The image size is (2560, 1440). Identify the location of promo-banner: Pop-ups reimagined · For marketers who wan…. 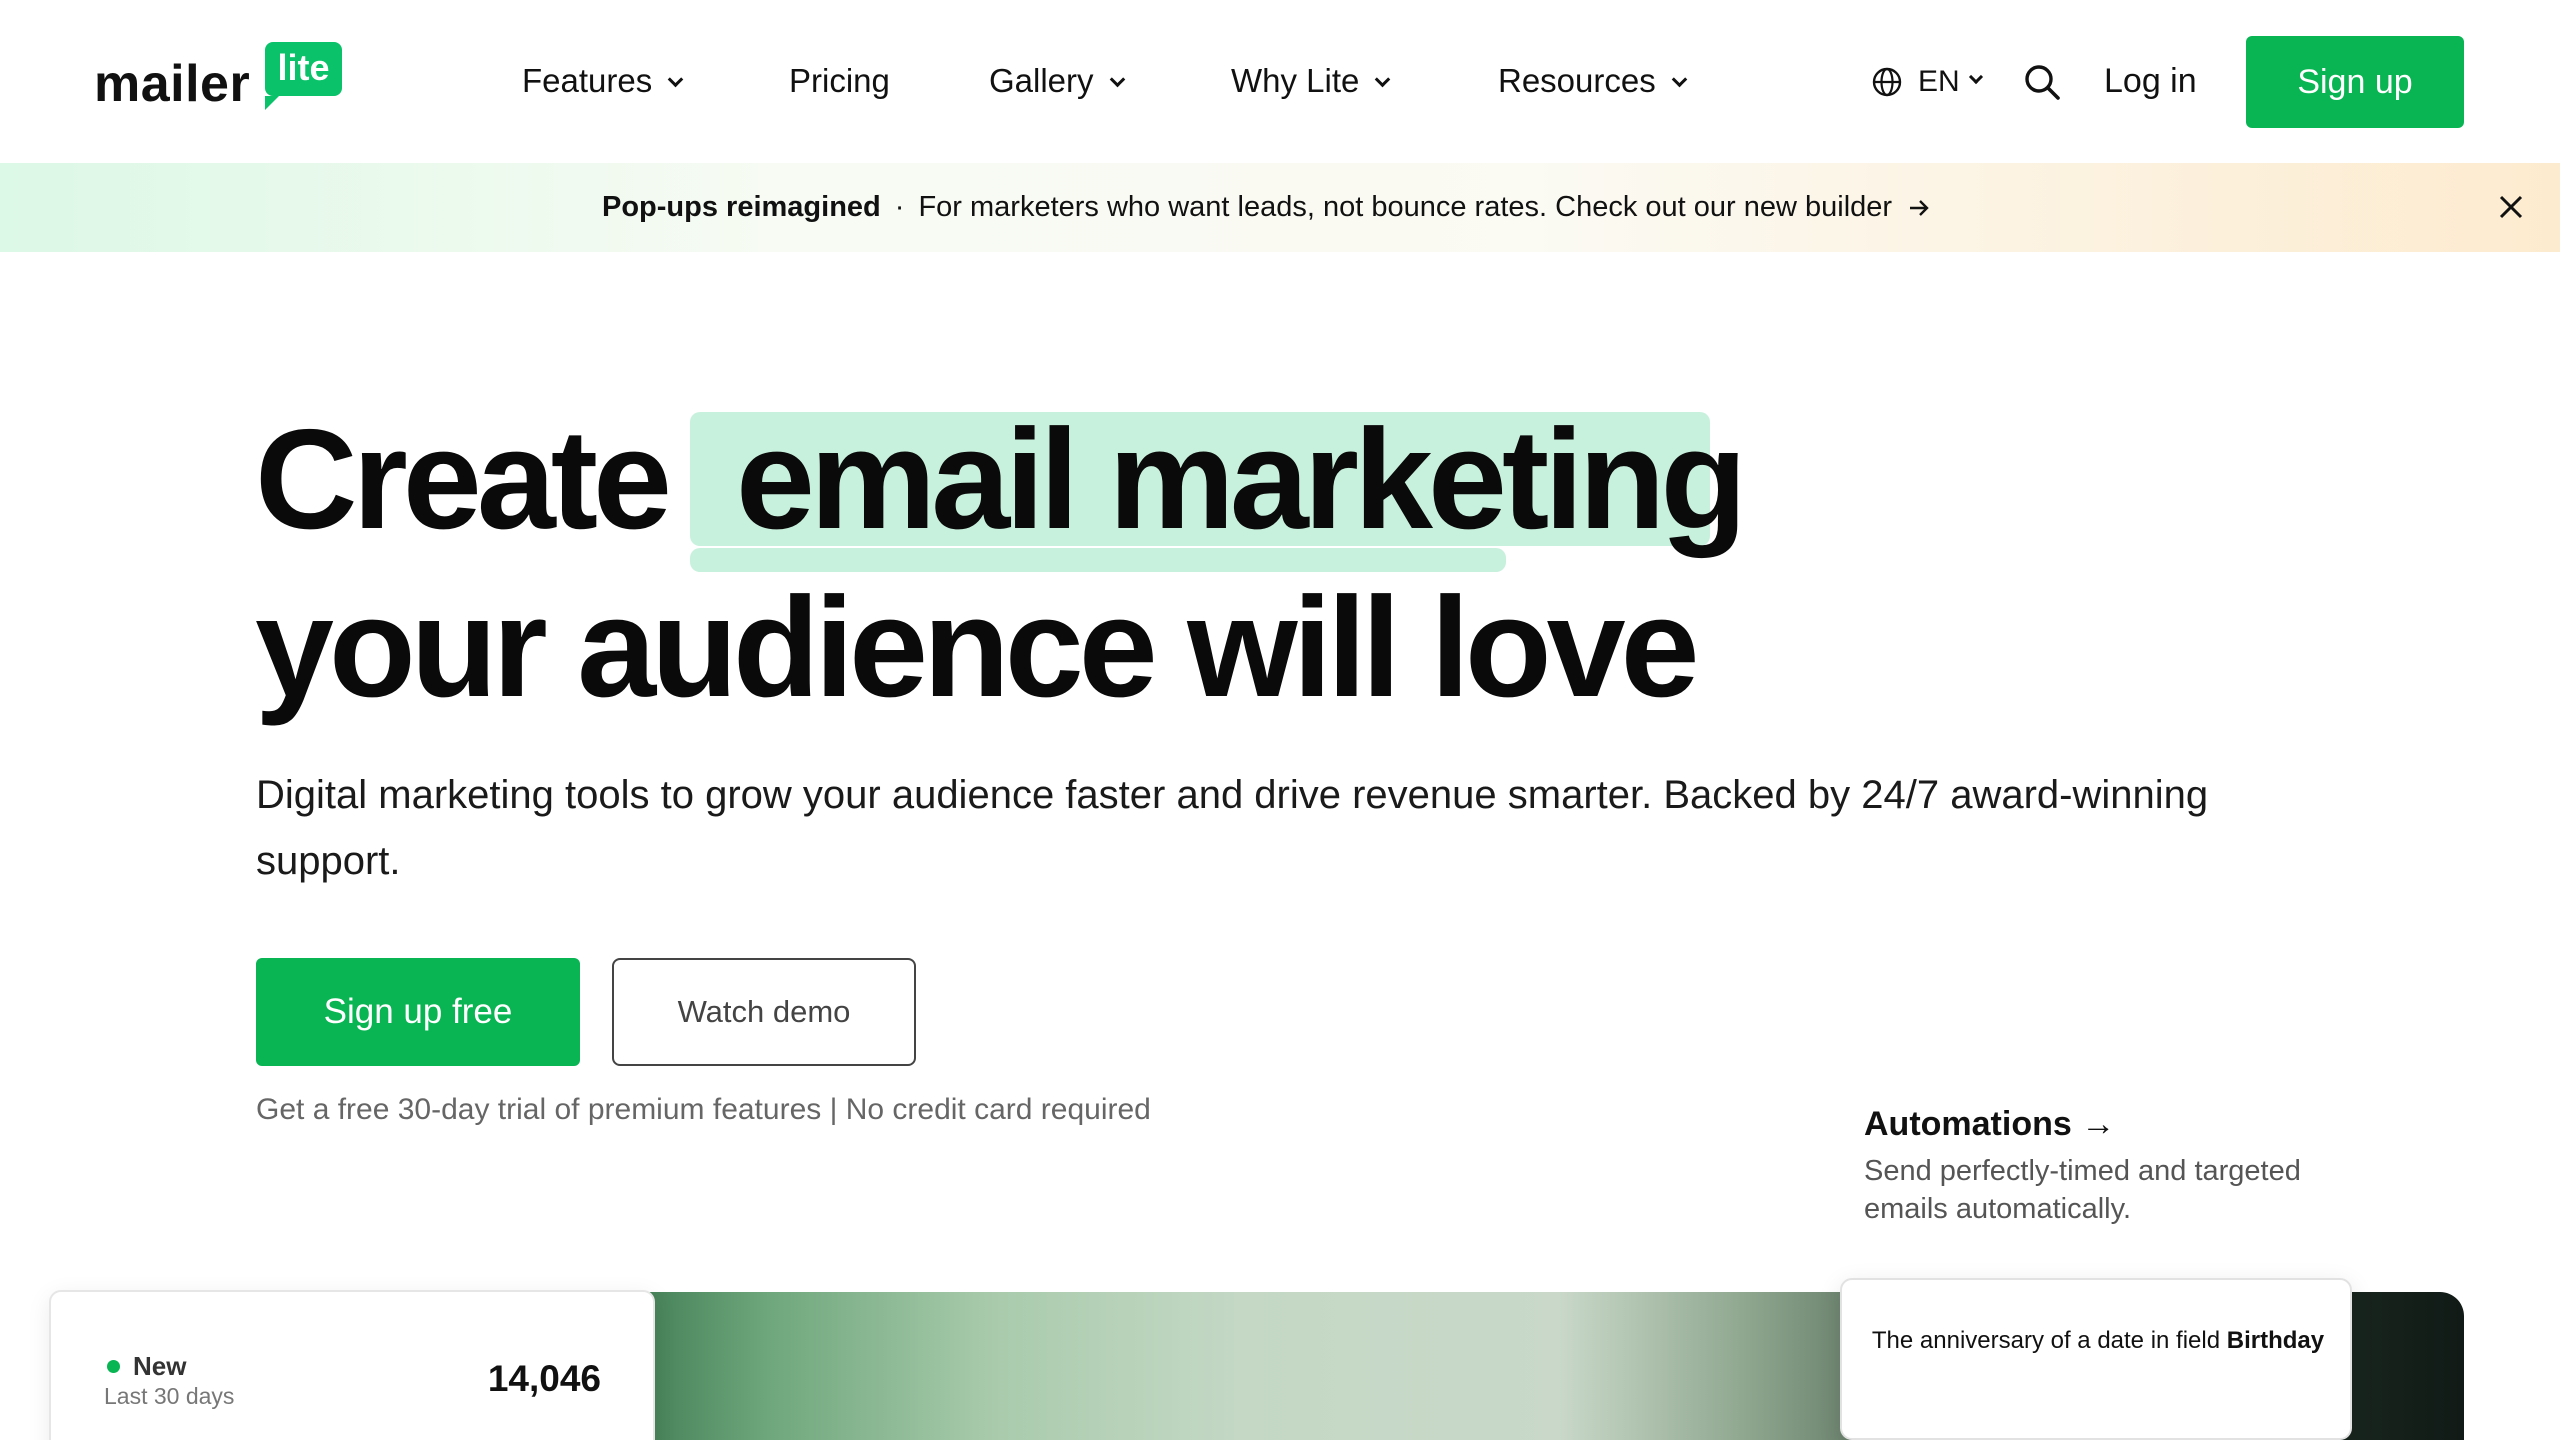
(1280, 207).